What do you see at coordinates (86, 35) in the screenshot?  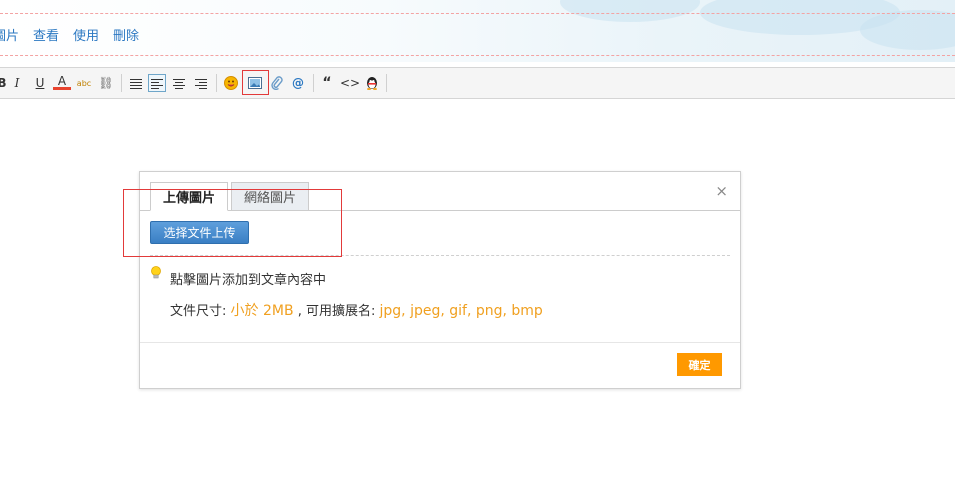 I see `link-use: 使用` at bounding box center [86, 35].